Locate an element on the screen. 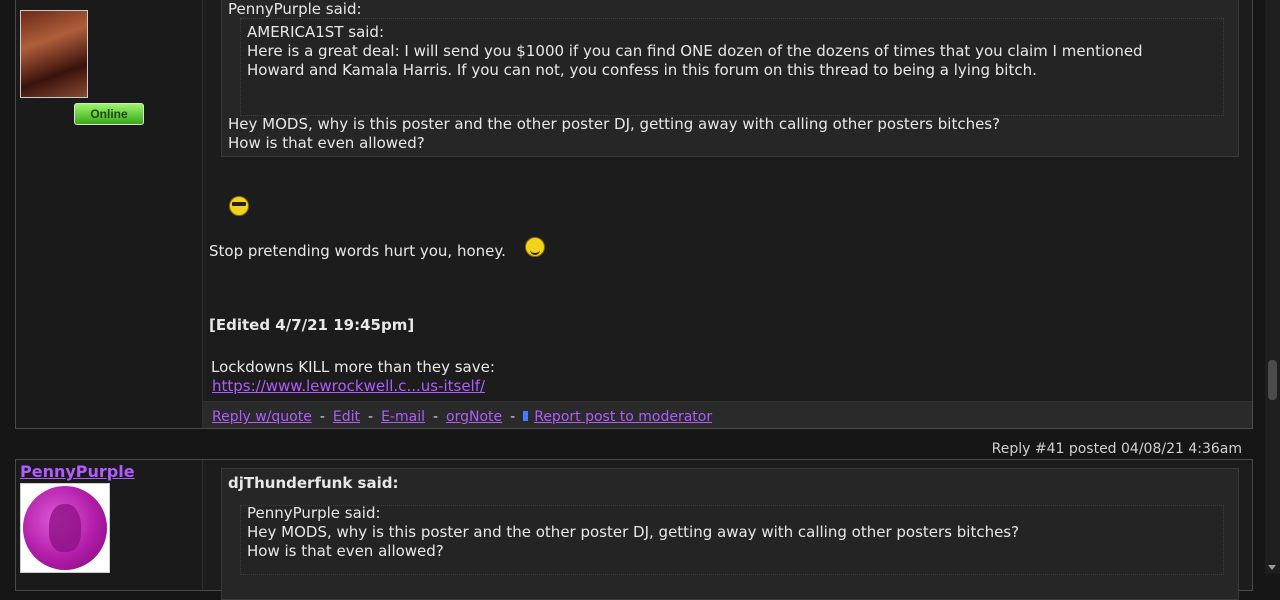 The image size is (1280, 600). edit-link: Edit is located at coordinates (346, 417).